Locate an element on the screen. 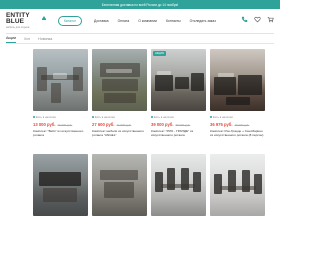 This screenshot has height=280, width=320. heart-icon is located at coordinates (257, 19).